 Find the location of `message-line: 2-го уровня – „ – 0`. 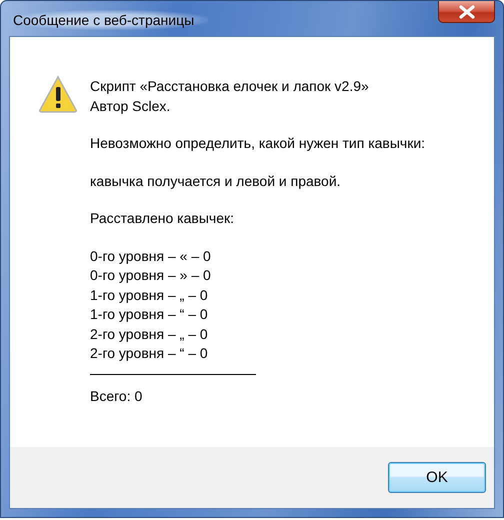

message-line: 2-го уровня – „ – 0 is located at coordinates (149, 334).